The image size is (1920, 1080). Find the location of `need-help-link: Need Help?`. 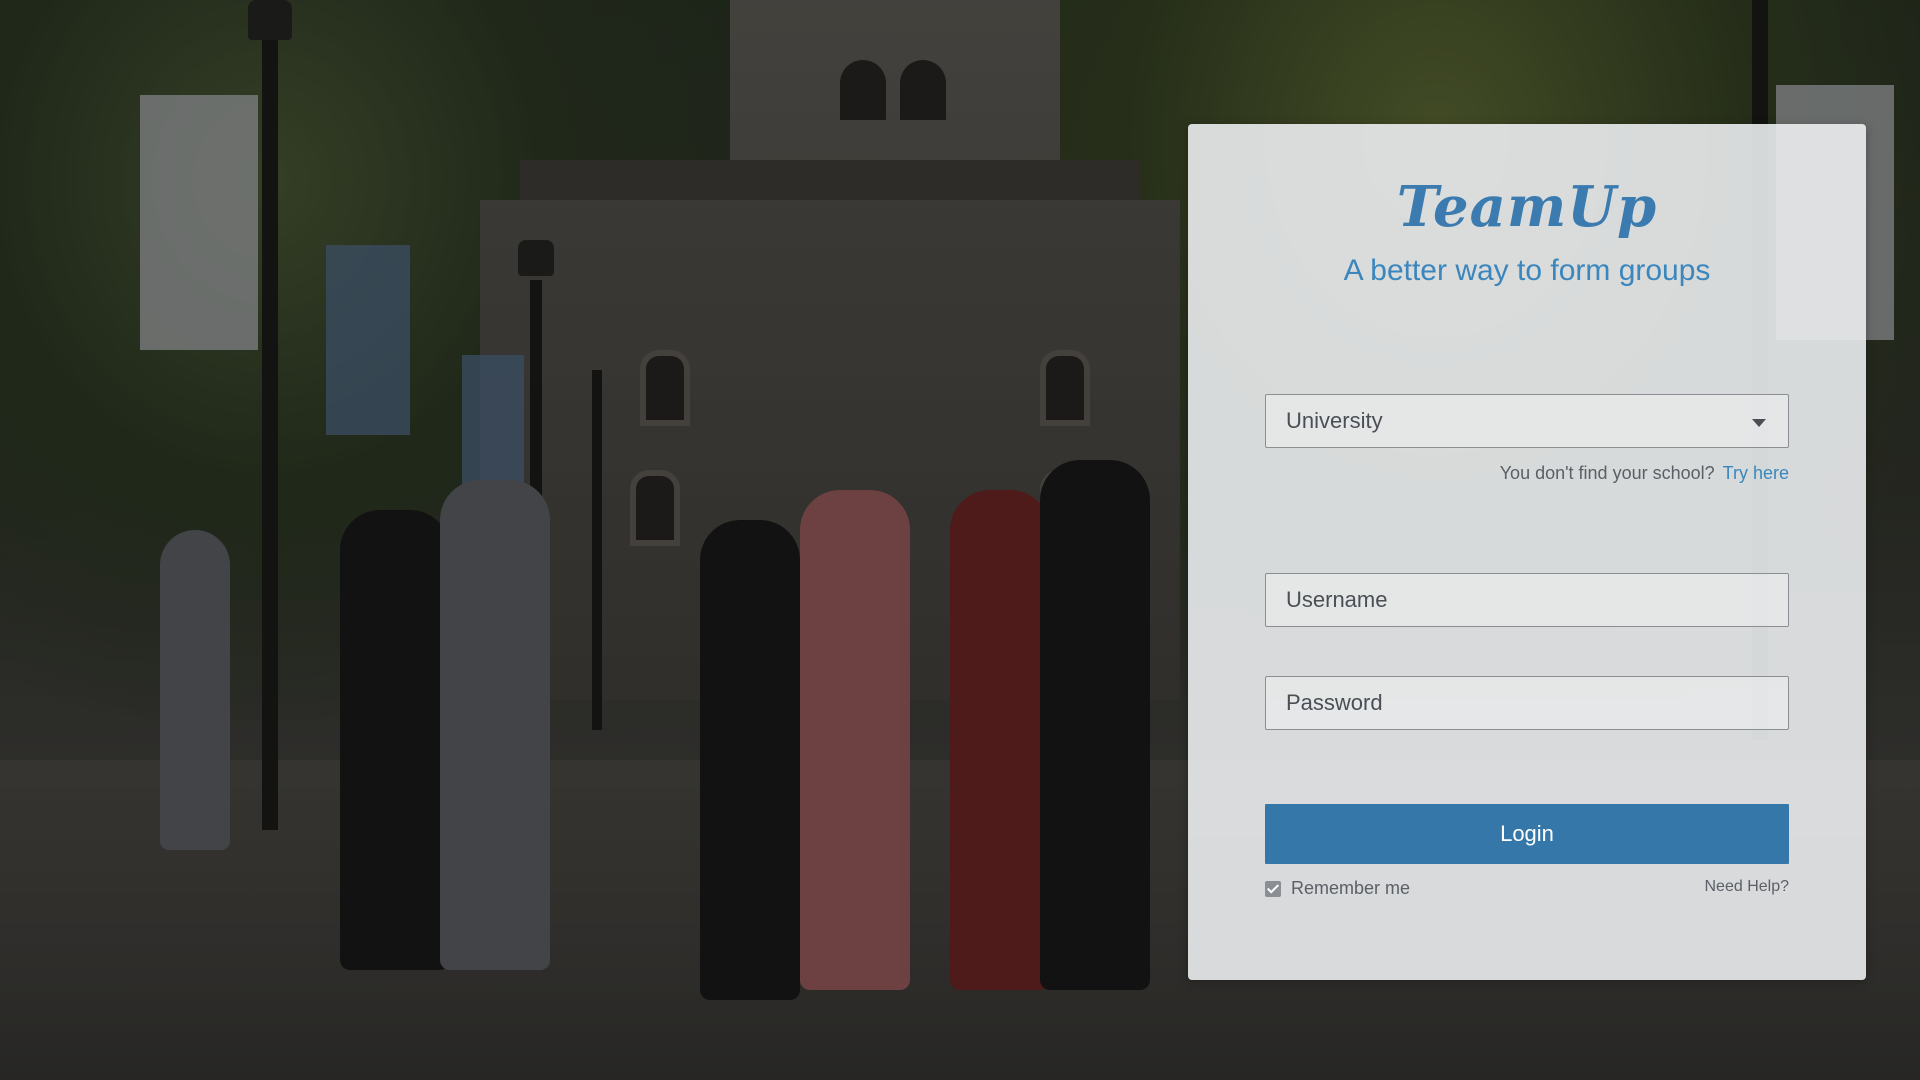

need-help-link: Need Help? is located at coordinates (1747, 887).